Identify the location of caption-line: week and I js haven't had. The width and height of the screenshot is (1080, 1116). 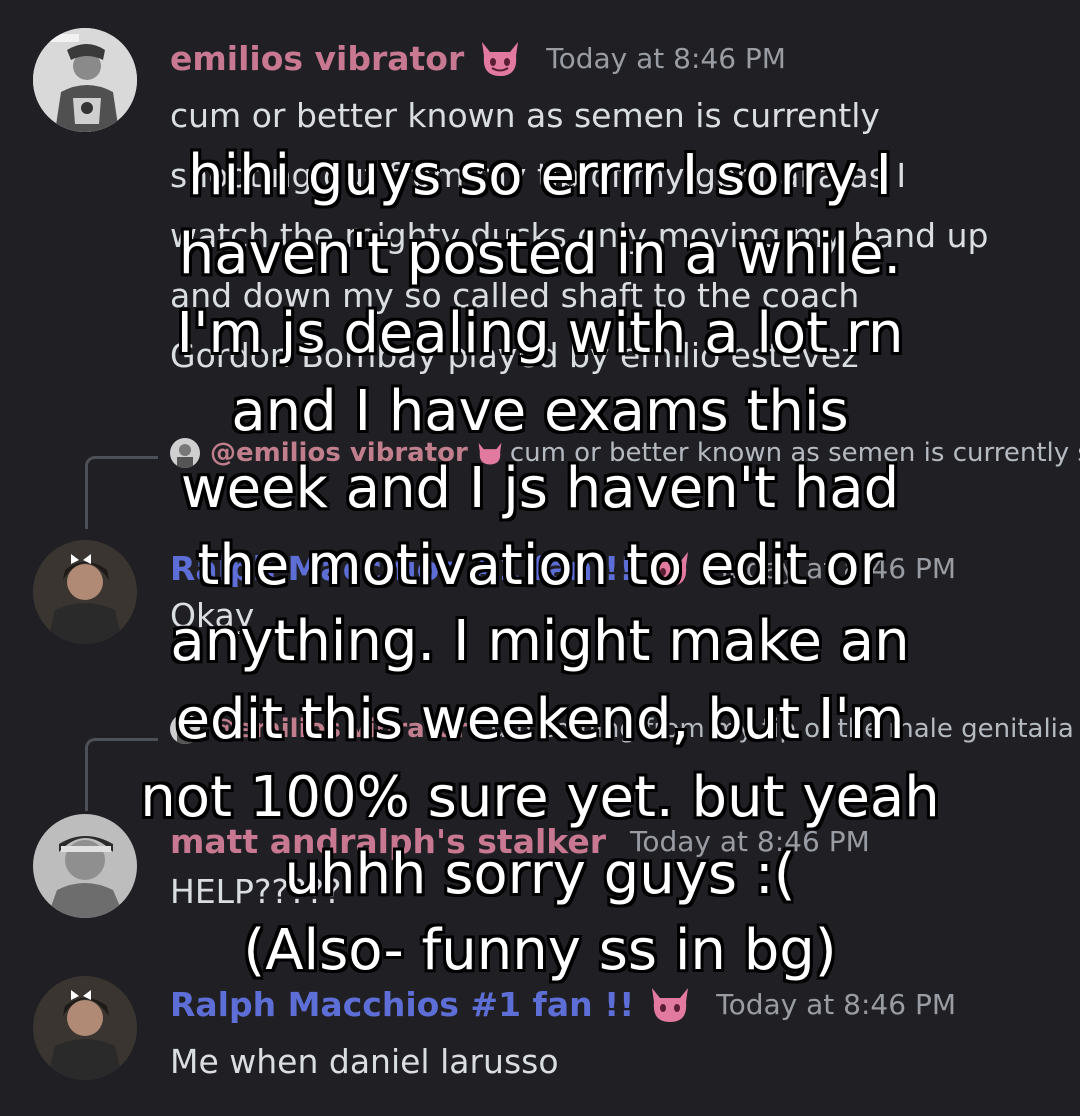
(540, 488).